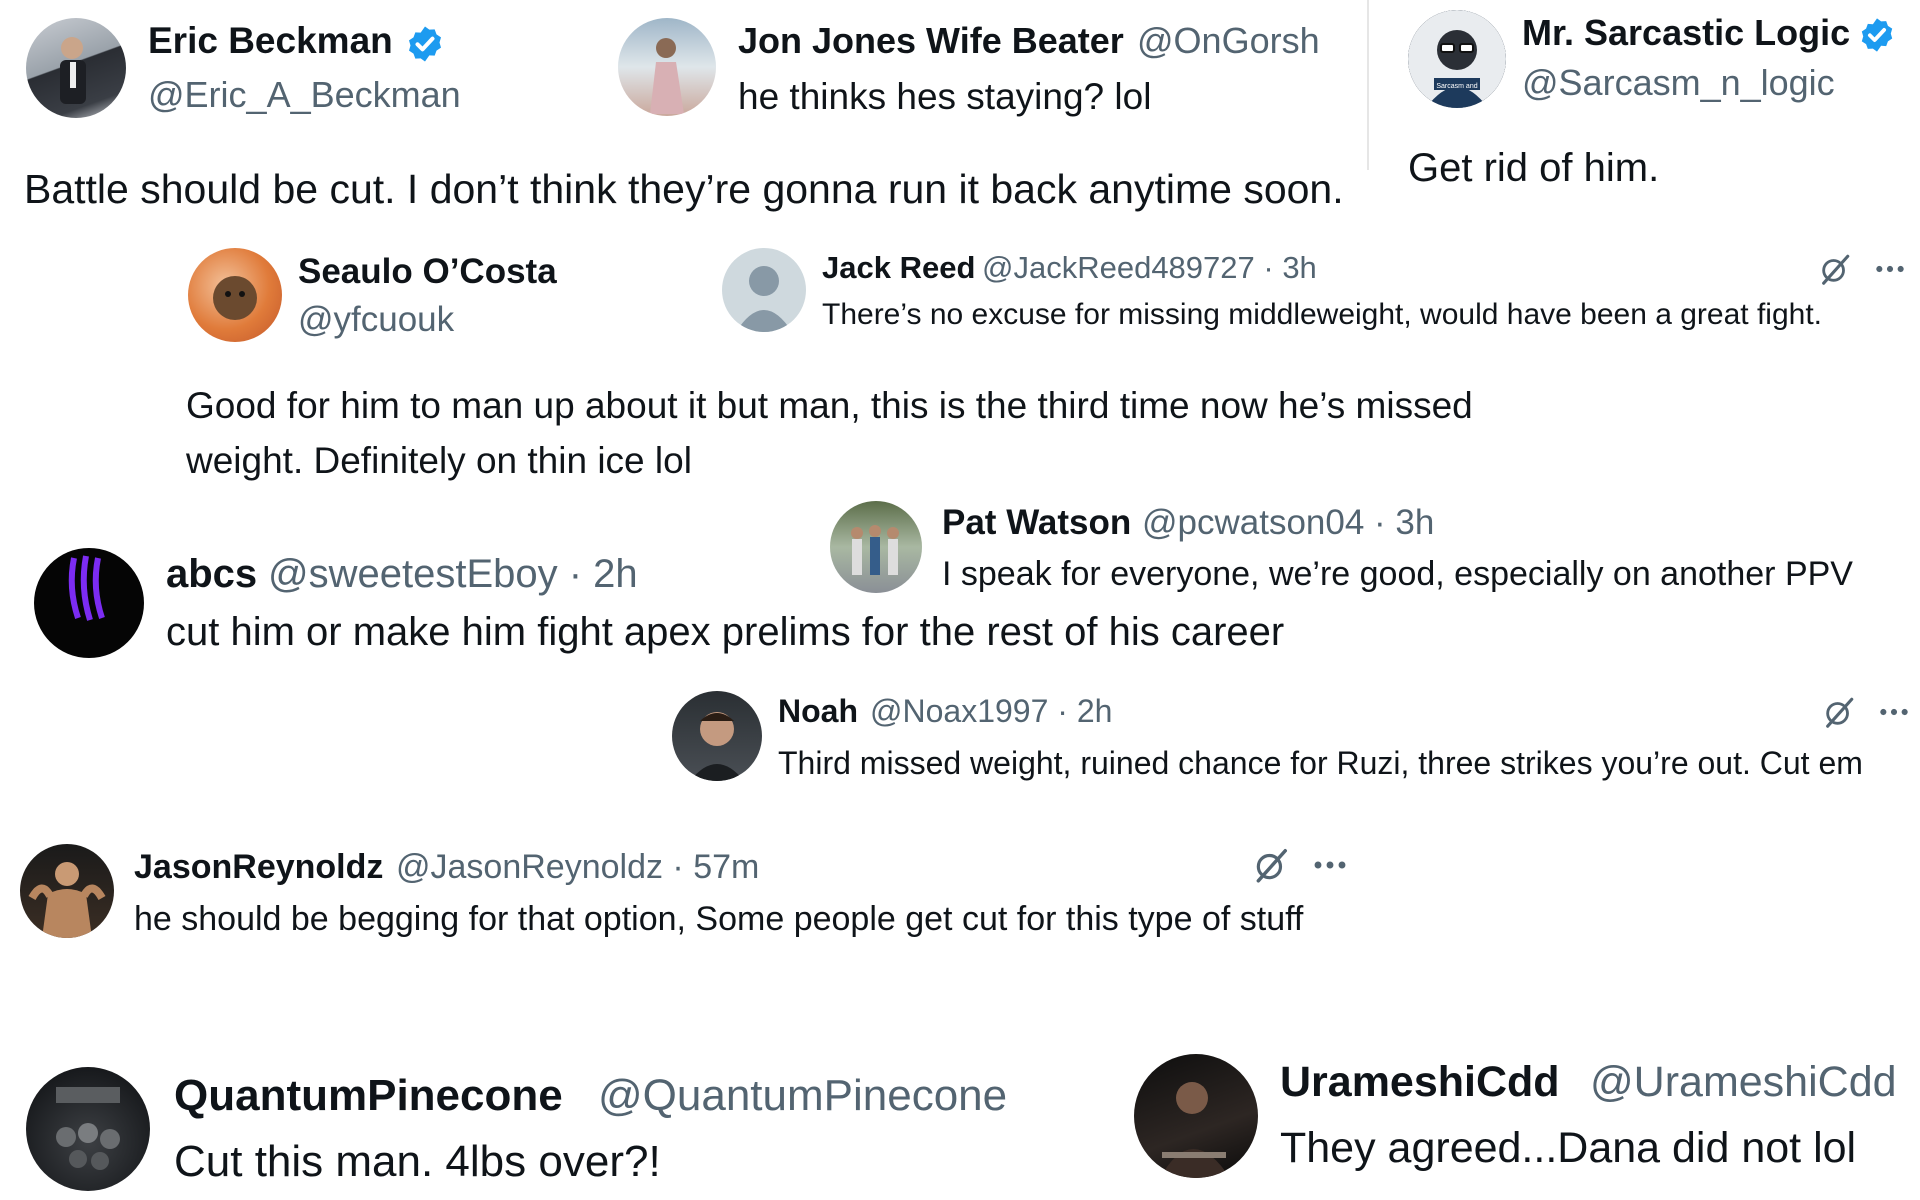  I want to click on display-name: Seaulo O’Costa, so click(427, 272).